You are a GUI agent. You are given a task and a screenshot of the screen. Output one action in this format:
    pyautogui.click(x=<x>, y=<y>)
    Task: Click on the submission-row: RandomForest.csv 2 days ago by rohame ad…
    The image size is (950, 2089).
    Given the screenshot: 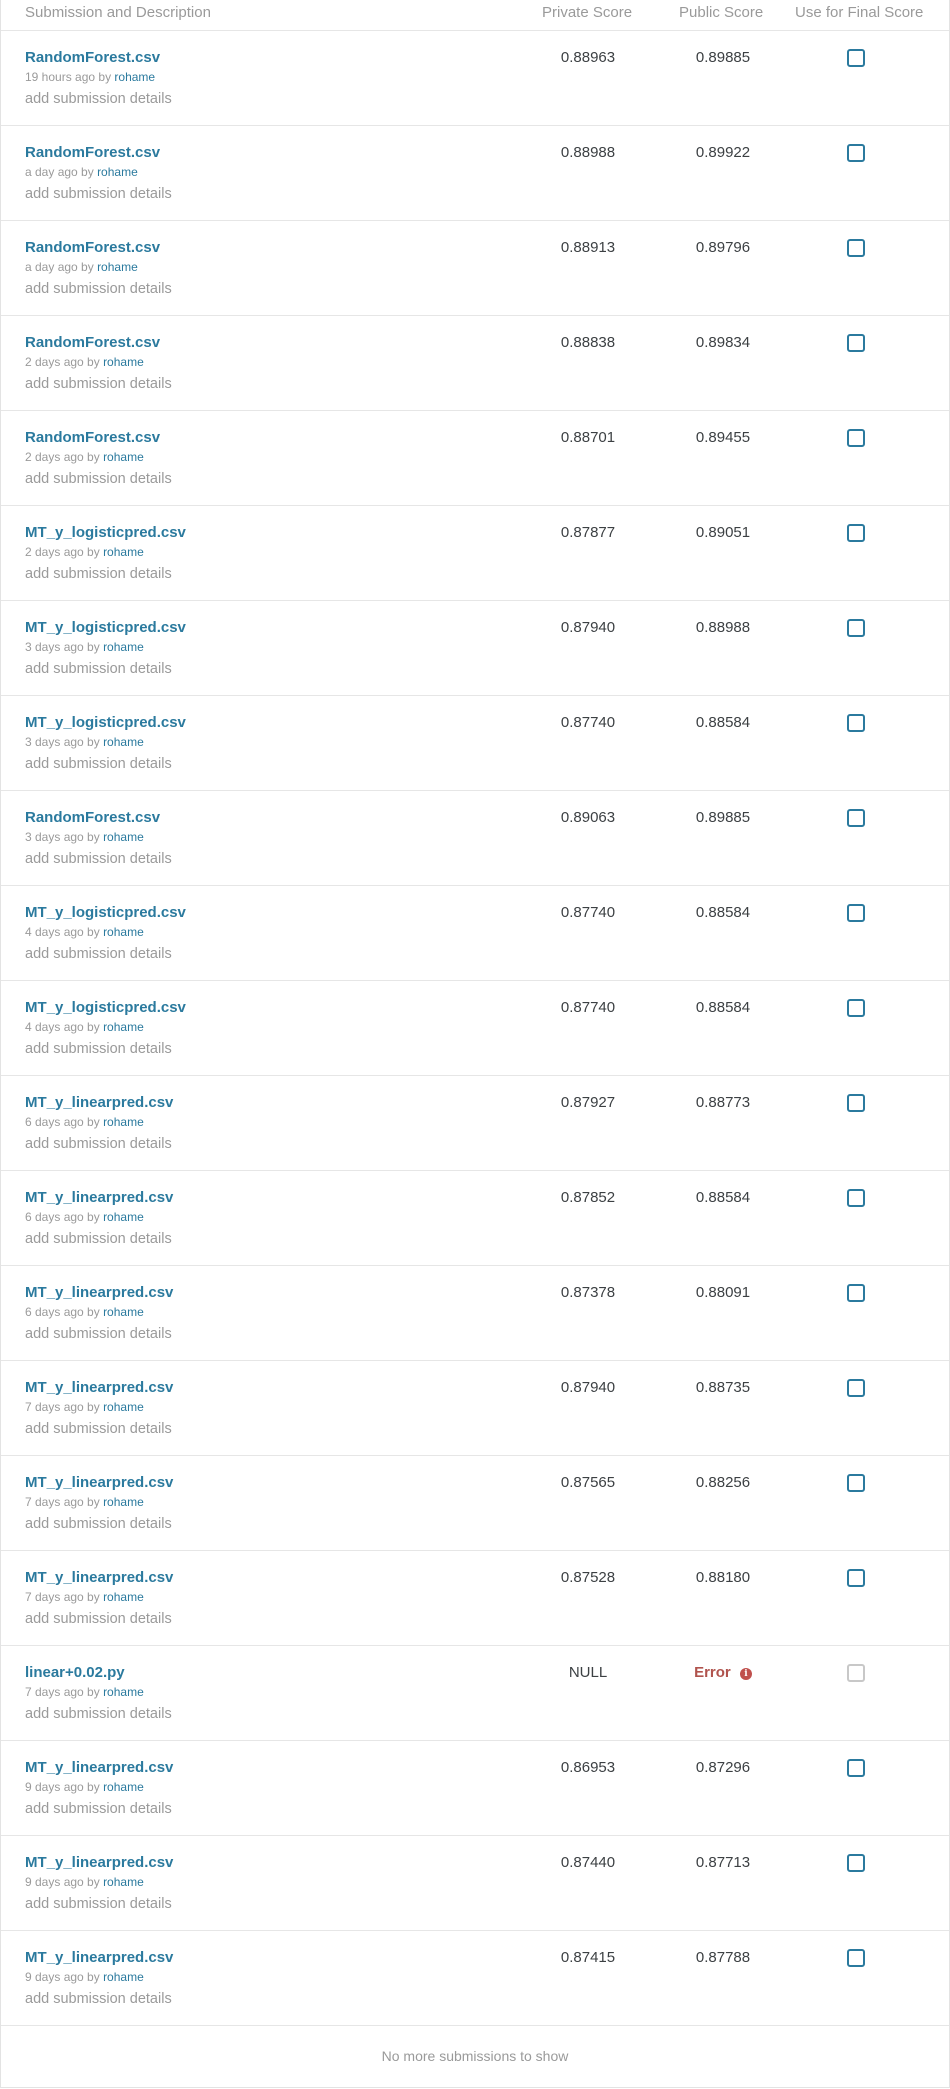 What is the action you would take?
    pyautogui.click(x=475, y=363)
    